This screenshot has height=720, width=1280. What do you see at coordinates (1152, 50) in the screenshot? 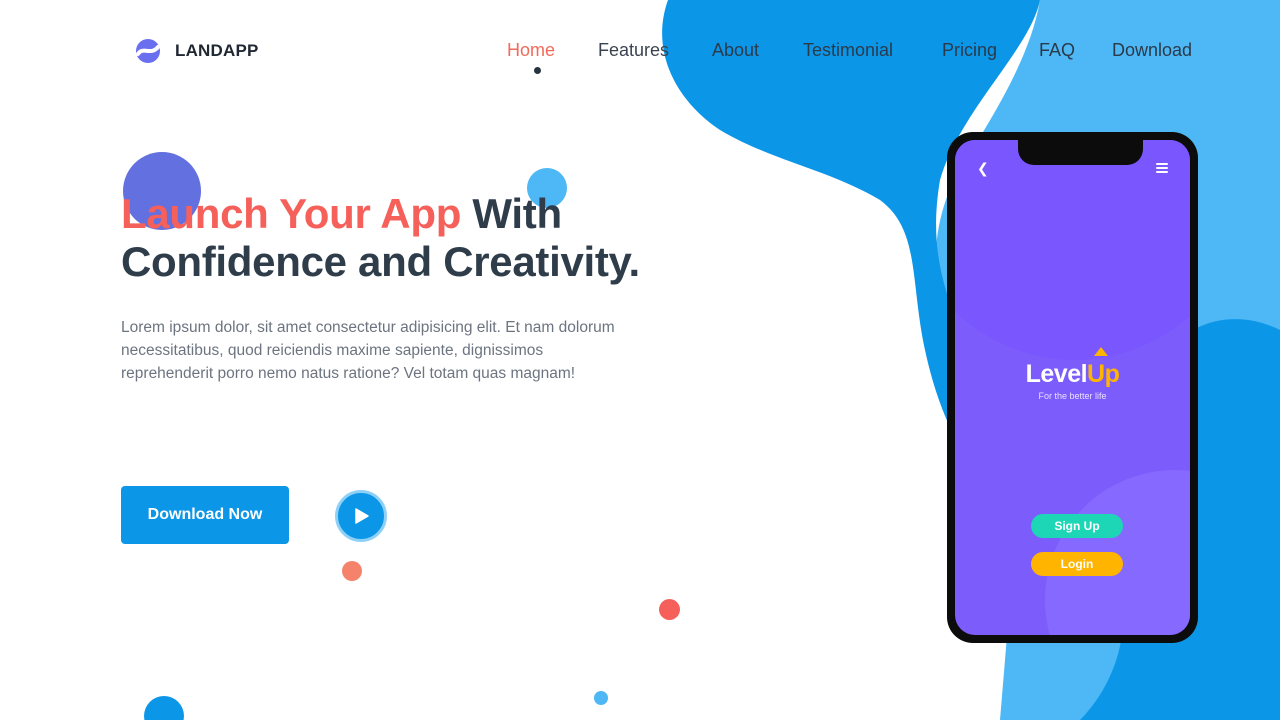
I see `nav-download: Download` at bounding box center [1152, 50].